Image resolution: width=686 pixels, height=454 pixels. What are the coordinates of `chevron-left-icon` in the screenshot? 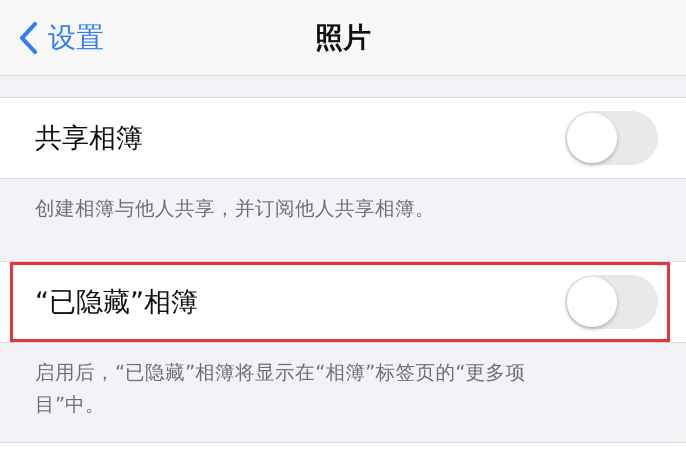 It's located at (28, 37).